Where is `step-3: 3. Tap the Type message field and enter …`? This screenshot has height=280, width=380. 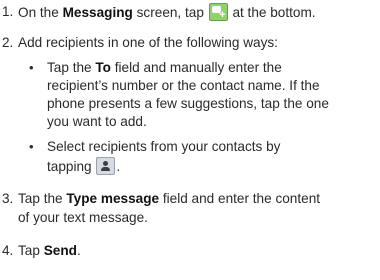 step-3: 3. Tap the Type message field and enter … is located at coordinates (161, 208).